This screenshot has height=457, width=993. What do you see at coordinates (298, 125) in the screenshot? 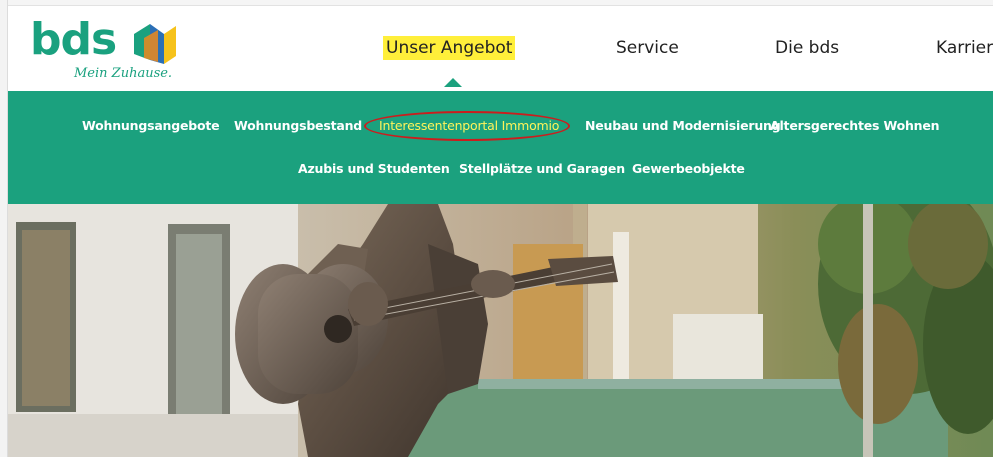
I see `submenu-item-wohnungsbestand: Wohnungsbestand` at bounding box center [298, 125].